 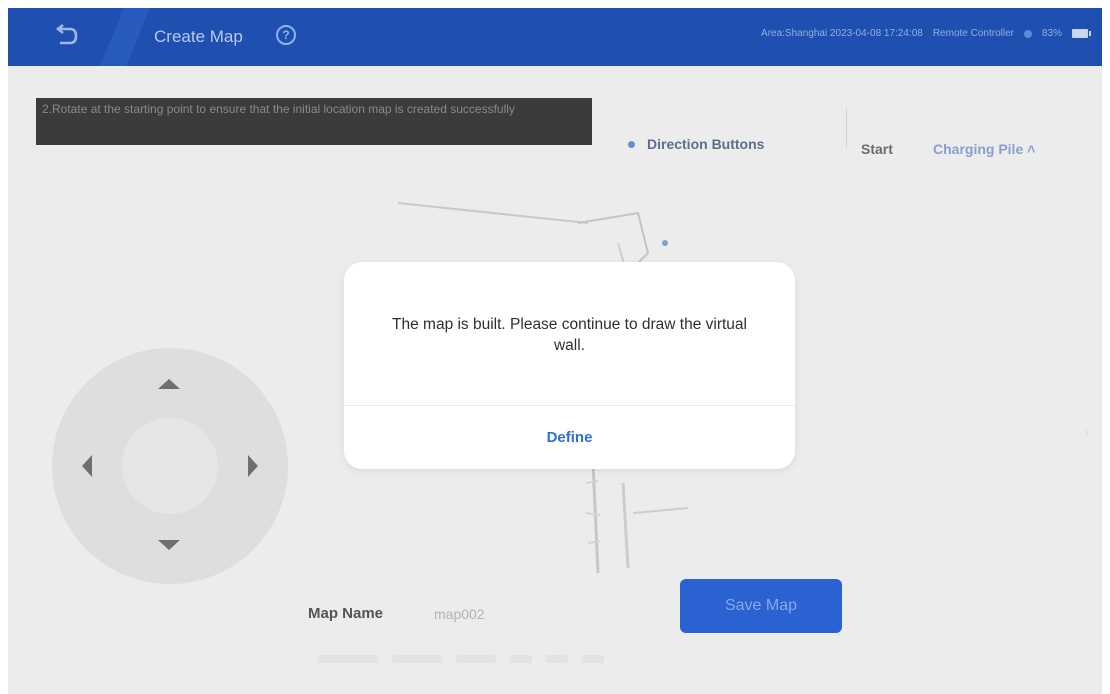 What do you see at coordinates (488, 656) in the screenshot?
I see `faint-controls-row` at bounding box center [488, 656].